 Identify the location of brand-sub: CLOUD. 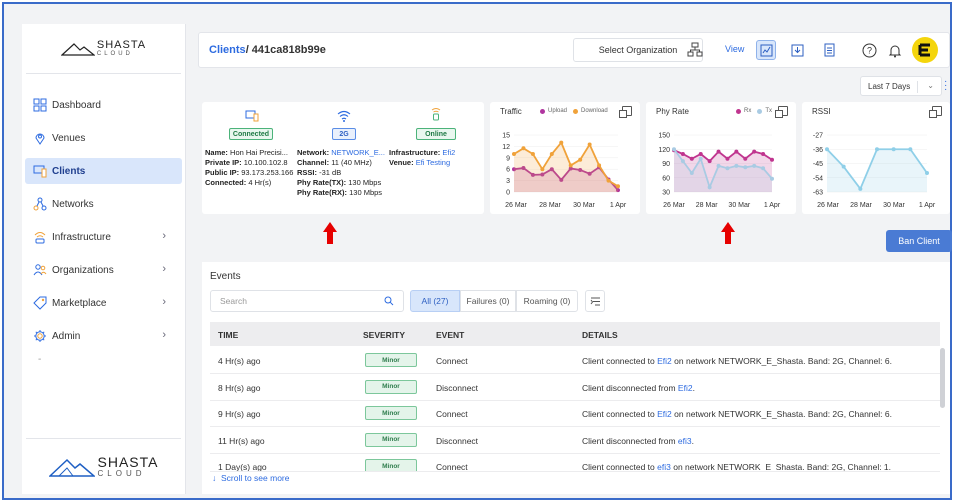
(114, 54).